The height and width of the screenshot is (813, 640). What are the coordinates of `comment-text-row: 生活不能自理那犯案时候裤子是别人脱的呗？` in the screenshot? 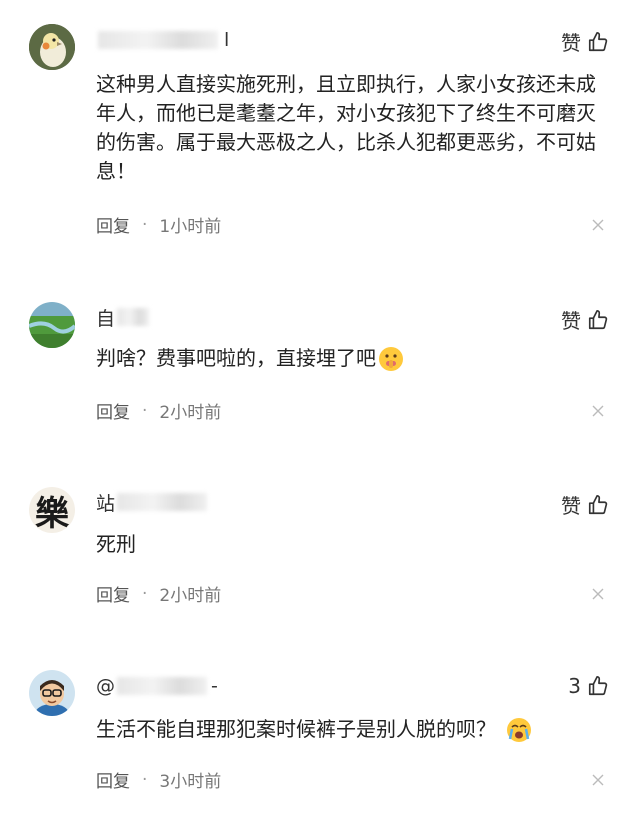 It's located at (348, 729).